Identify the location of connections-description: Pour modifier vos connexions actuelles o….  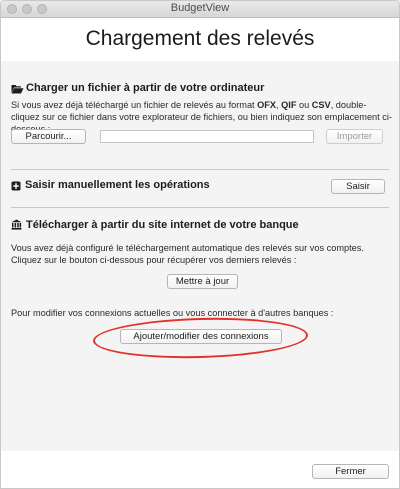
(172, 313).